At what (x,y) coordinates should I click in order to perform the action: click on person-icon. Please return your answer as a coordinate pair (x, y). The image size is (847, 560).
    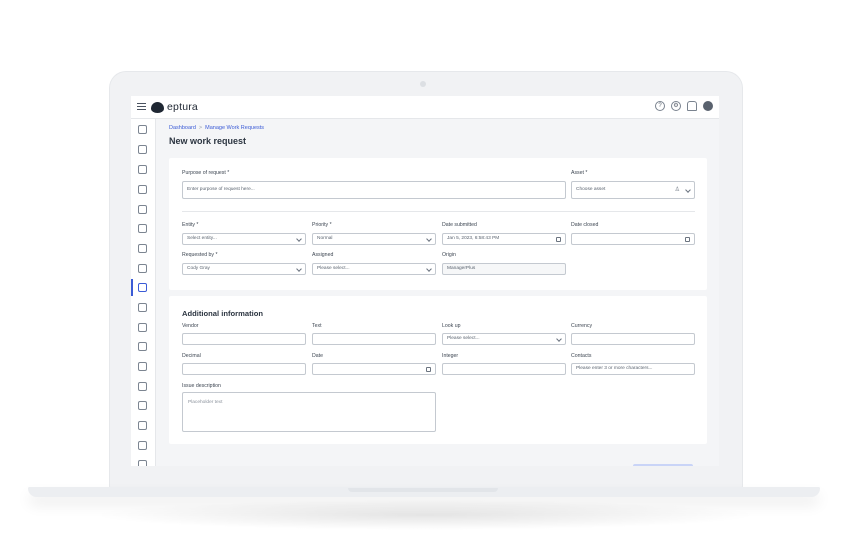
    Looking at the image, I should click on (142, 169).